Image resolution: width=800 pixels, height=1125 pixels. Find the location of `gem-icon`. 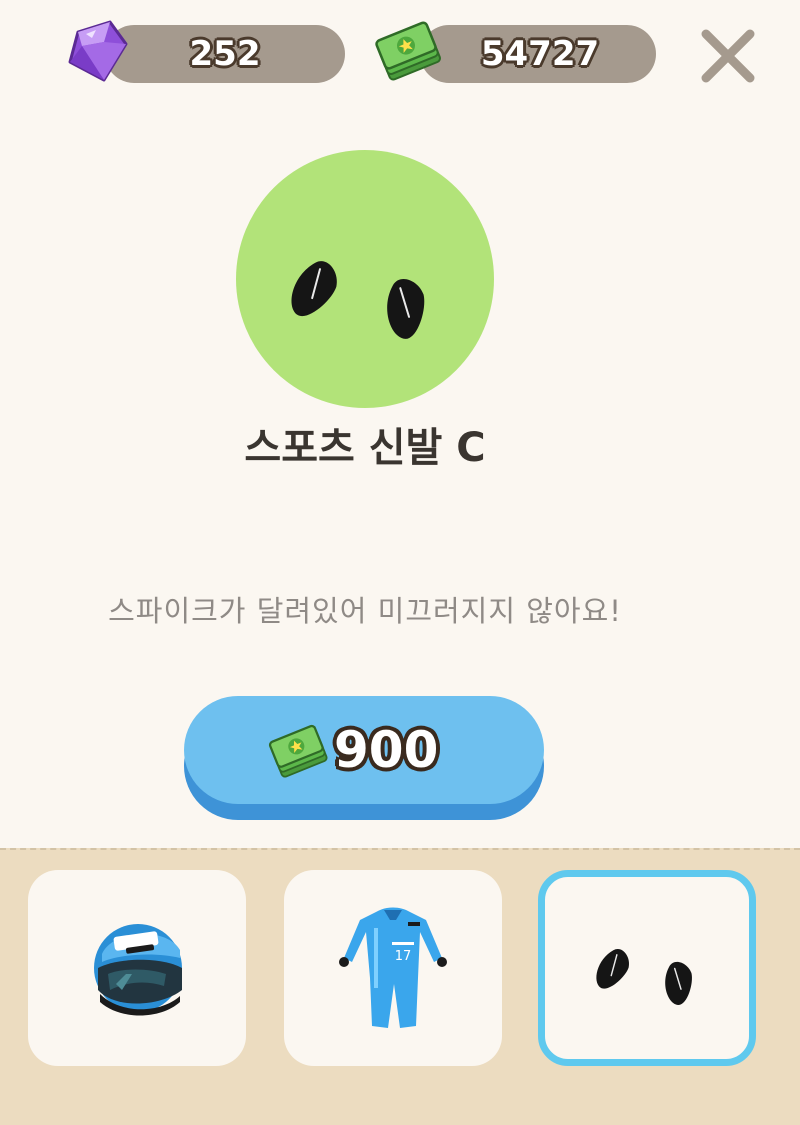

gem-icon is located at coordinates (98, 51).